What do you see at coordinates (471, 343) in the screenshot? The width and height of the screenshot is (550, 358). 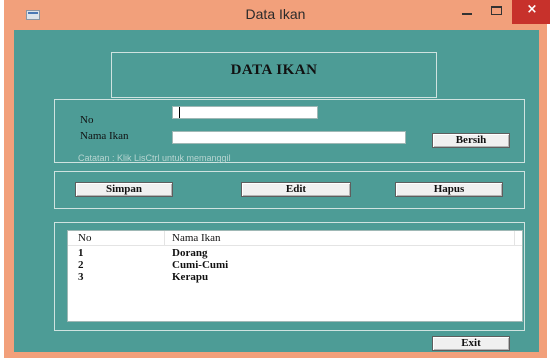 I see `exit-button: Exit` at bounding box center [471, 343].